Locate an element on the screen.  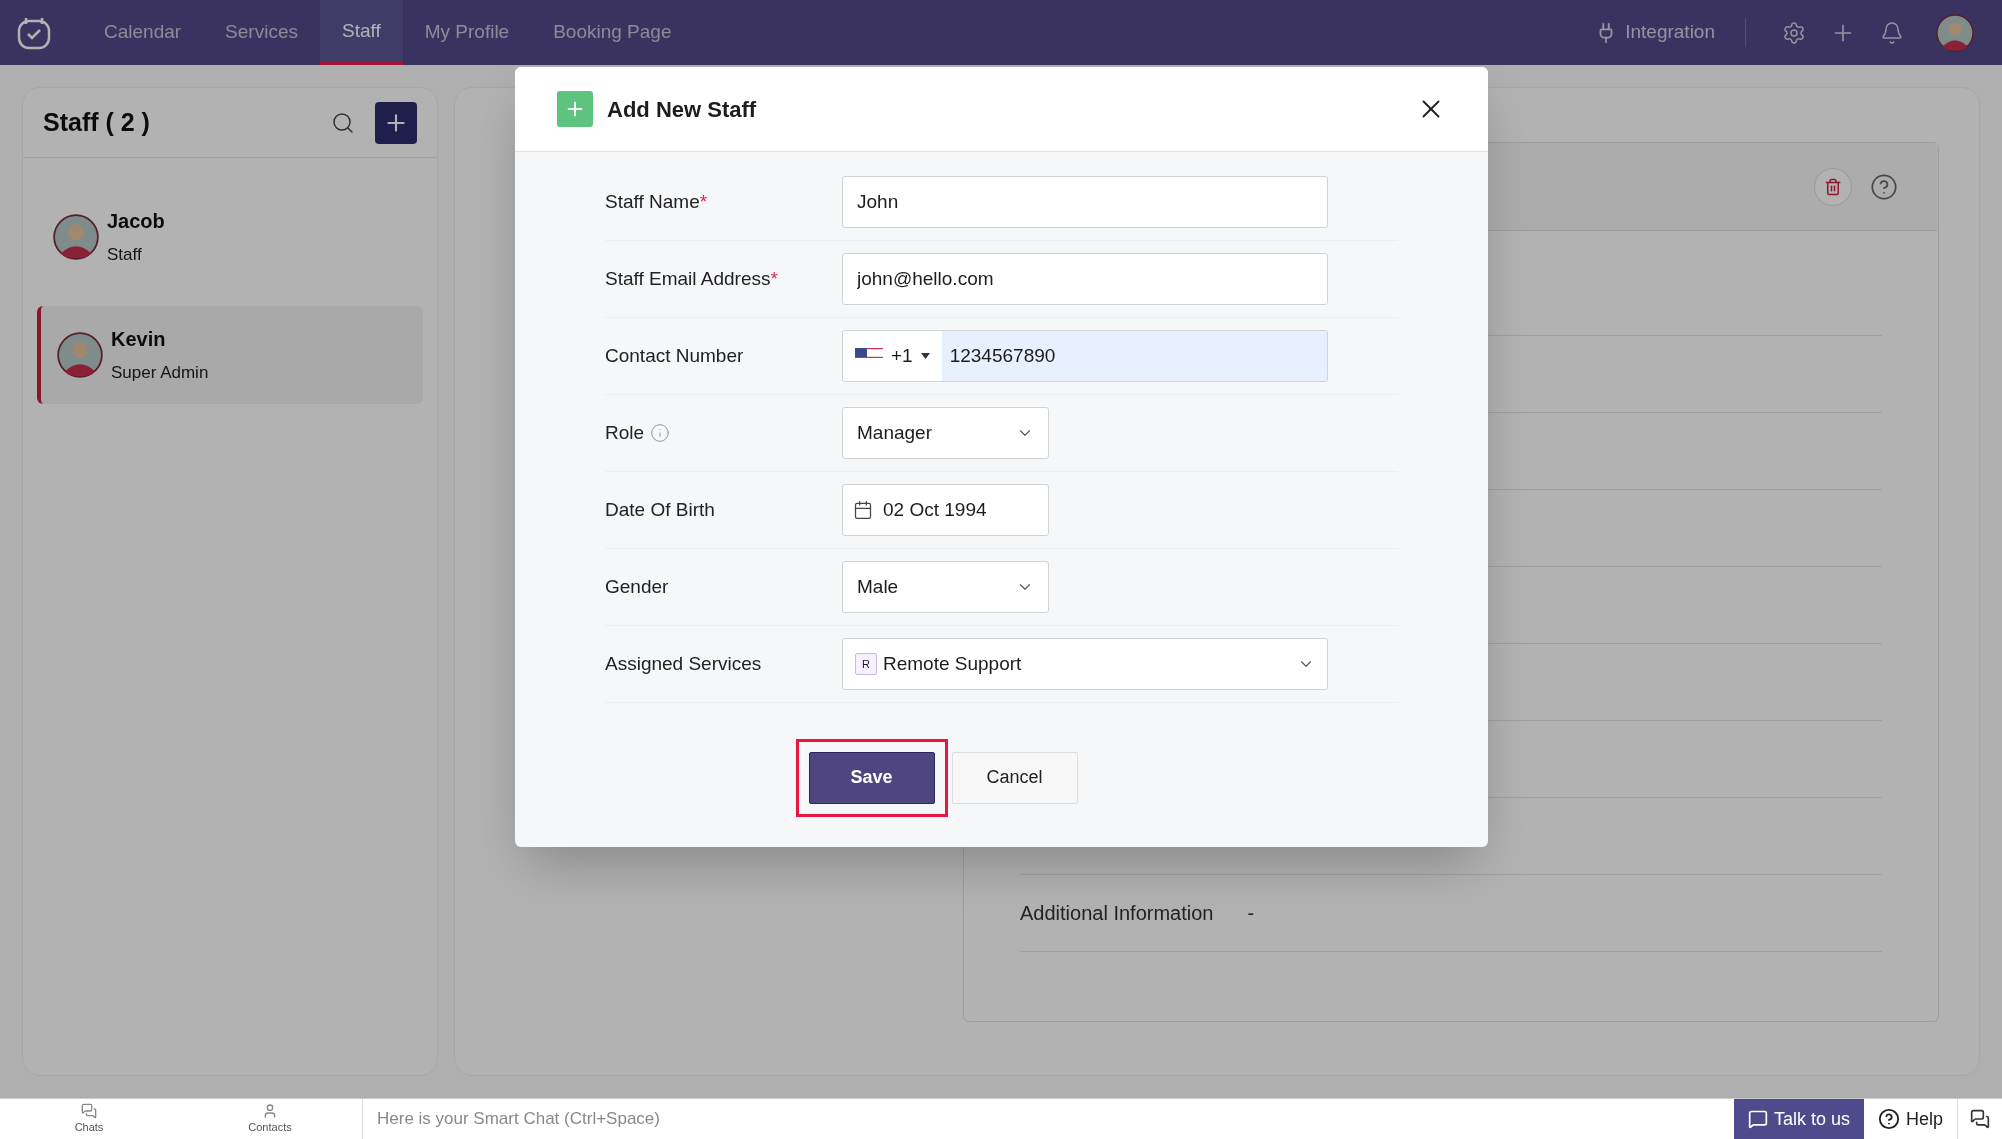
field-label: Assigned Services is located at coordinates (683, 663).